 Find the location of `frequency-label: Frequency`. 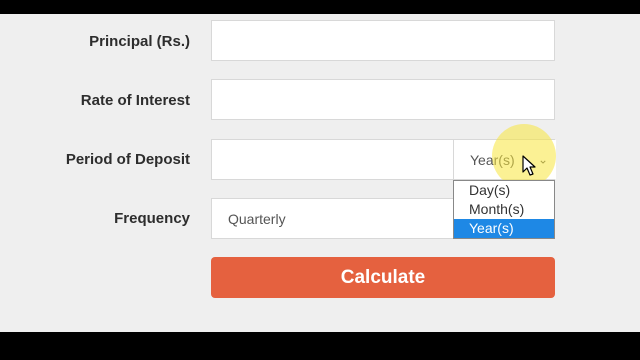

frequency-label: Frequency is located at coordinates (152, 218).